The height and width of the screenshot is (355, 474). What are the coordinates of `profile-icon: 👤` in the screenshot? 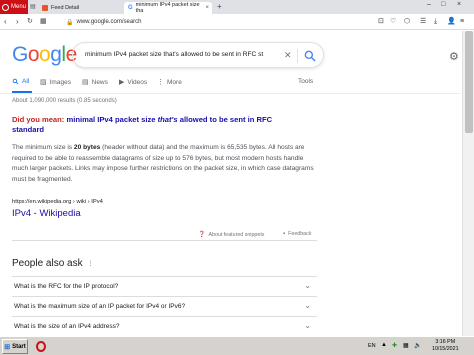 It's located at (451, 22).